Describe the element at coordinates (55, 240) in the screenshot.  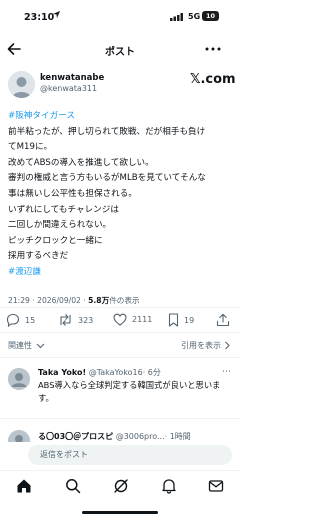
I see `post-line: ピッチクロックと一緒に` at that location.